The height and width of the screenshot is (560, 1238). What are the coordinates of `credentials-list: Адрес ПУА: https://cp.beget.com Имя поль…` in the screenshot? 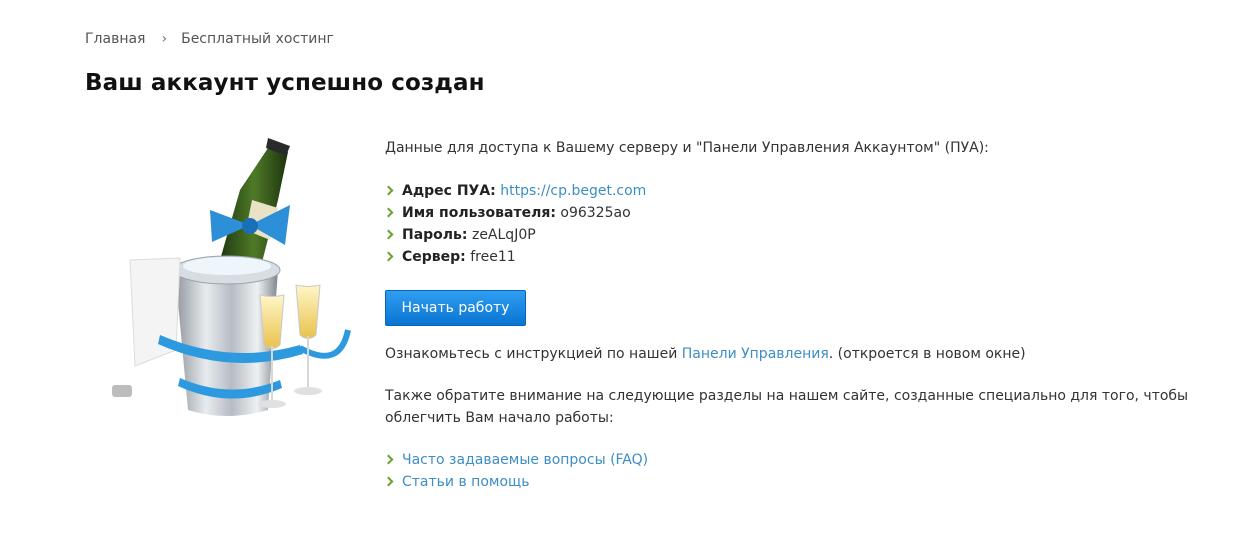 It's located at (811, 224).